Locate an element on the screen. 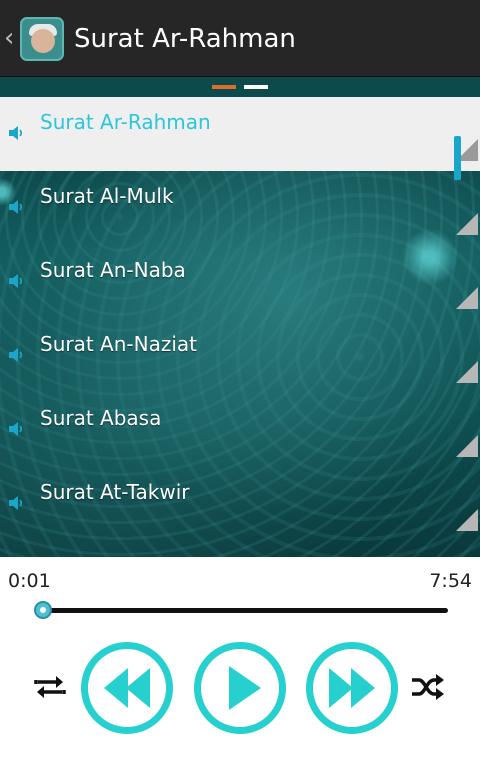 This screenshot has height=761, width=480. page-indicator-active is located at coordinates (224, 87).